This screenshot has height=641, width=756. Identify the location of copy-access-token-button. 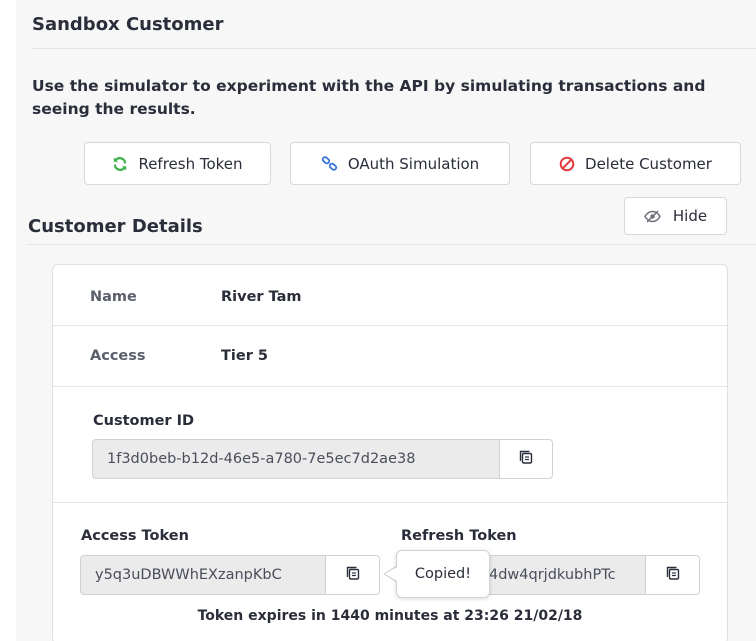
(352, 575).